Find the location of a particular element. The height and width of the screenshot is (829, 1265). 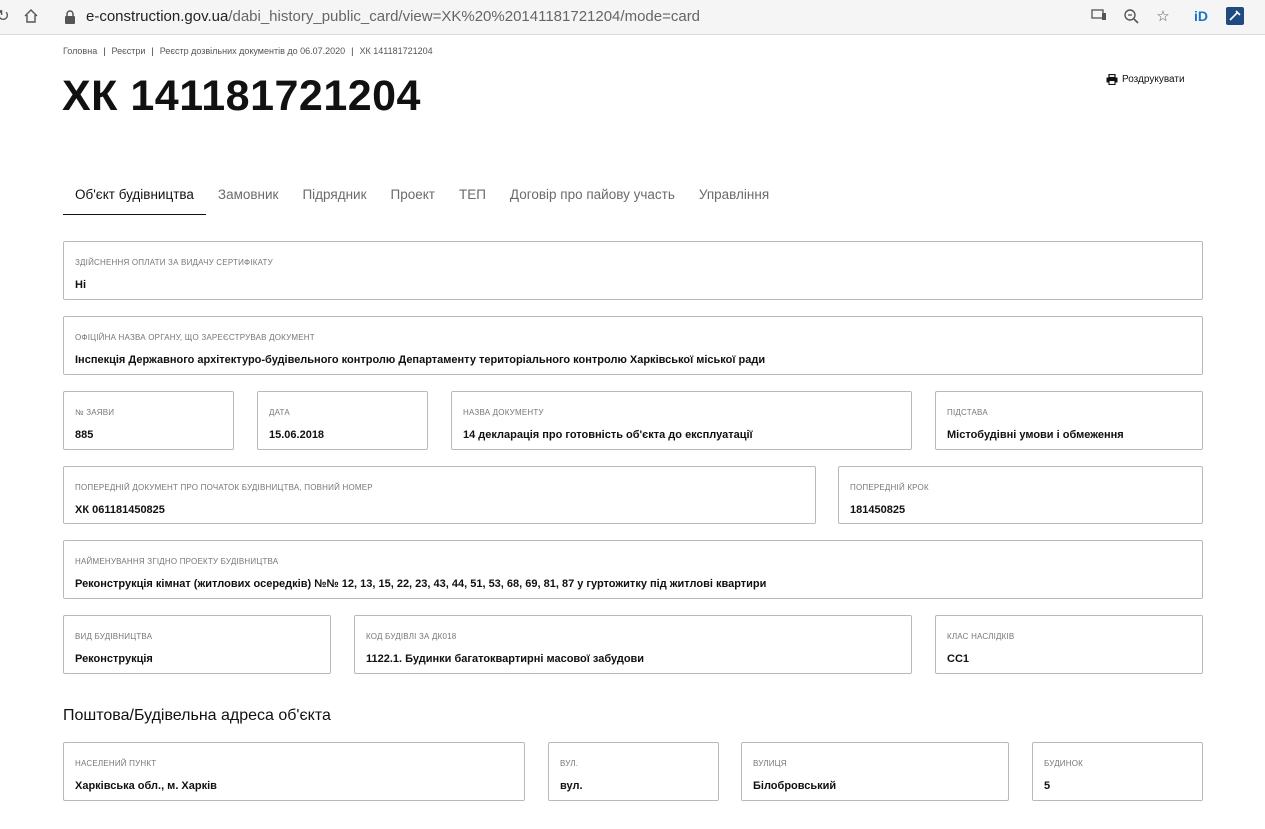

field-house: Будинок 5 is located at coordinates (1117, 771).